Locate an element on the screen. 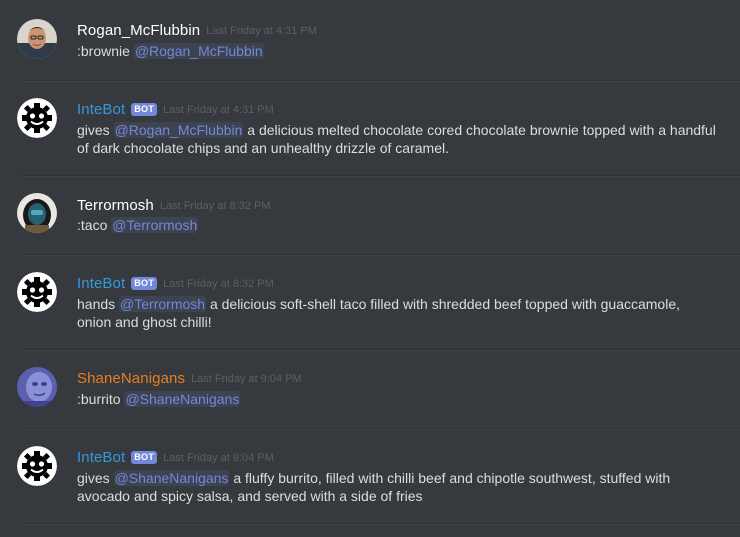 Image resolution: width=740 pixels, height=537 pixels. message-body: :brownie @Rogan_McFlubbin is located at coordinates (397, 52).